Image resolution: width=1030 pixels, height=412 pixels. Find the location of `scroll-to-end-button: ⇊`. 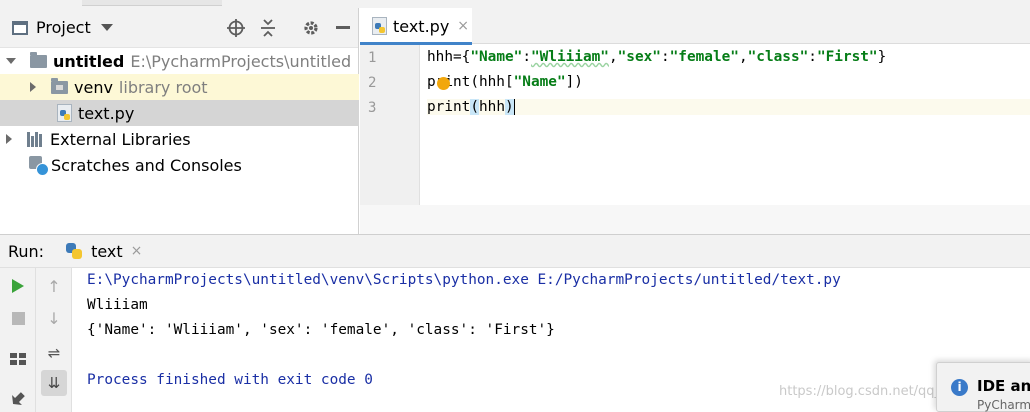

scroll-to-end-button: ⇊ is located at coordinates (54, 383).